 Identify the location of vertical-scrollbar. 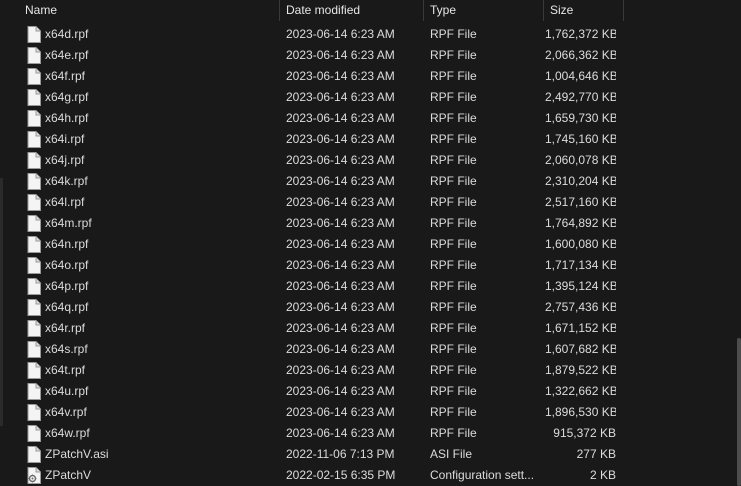
(738, 243).